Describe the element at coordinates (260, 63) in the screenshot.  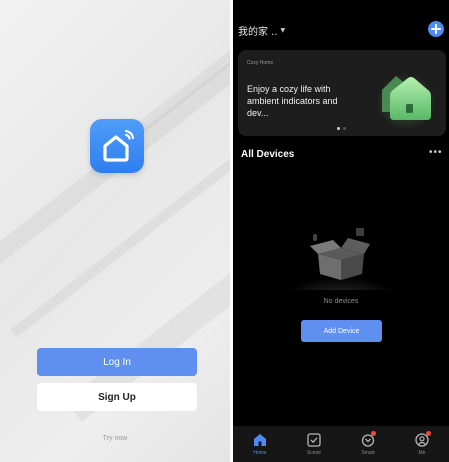
I see `banner-tag: Cozy Home` at that location.